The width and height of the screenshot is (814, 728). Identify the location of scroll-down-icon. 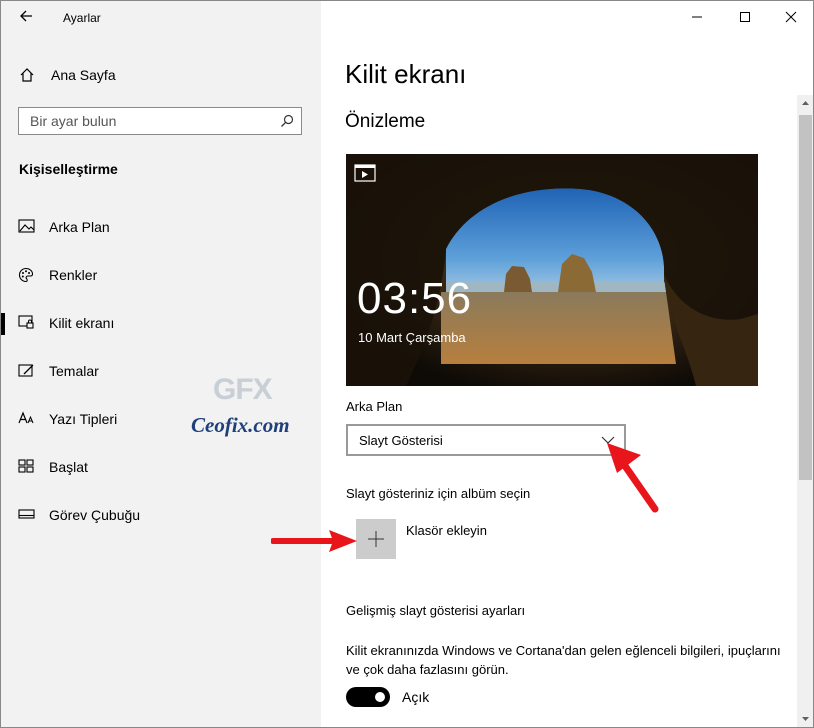
(805, 719).